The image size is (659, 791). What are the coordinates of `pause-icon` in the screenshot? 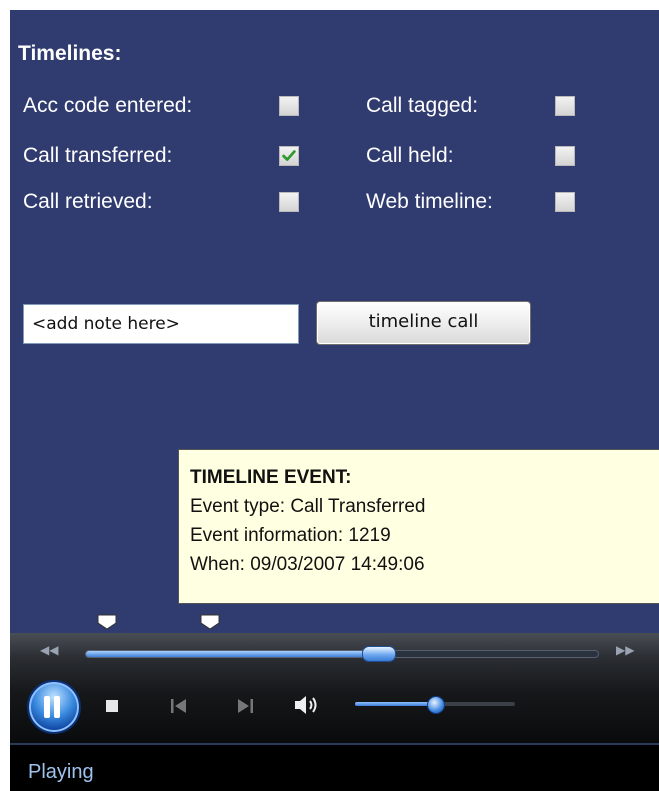 It's located at (47, 707).